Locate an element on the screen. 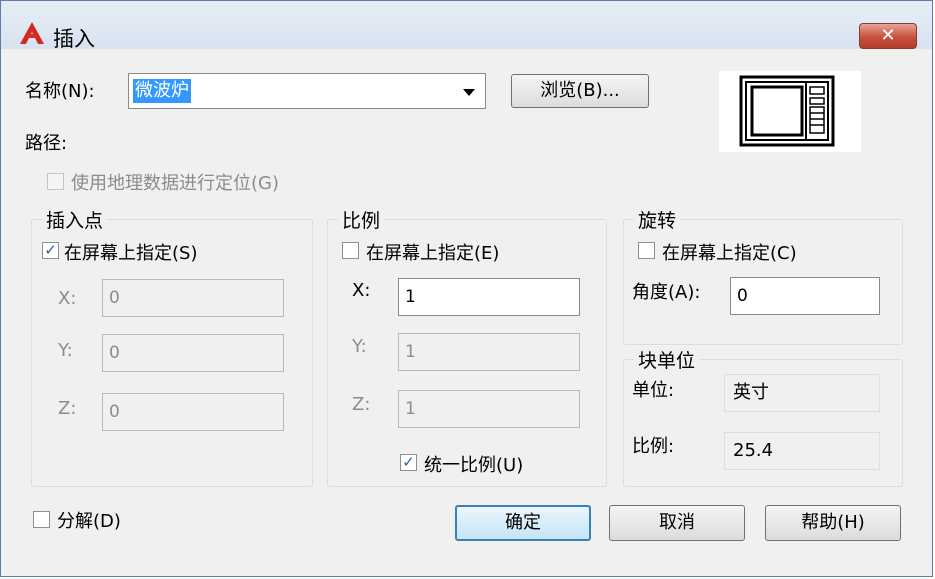  block-name-value: 微波炉 is located at coordinates (162, 91).